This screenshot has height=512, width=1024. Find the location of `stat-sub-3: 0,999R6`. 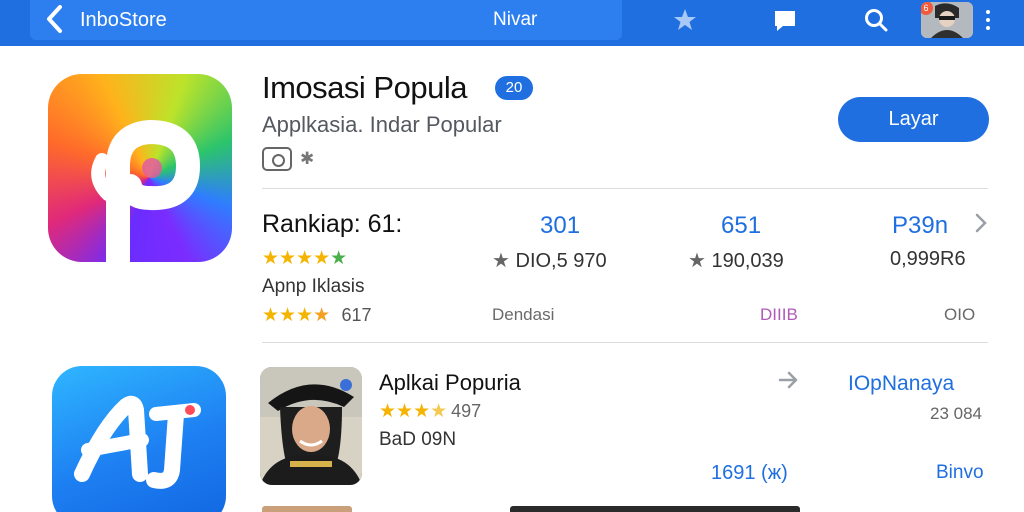

stat-sub-3: 0,999R6 is located at coordinates (928, 259).